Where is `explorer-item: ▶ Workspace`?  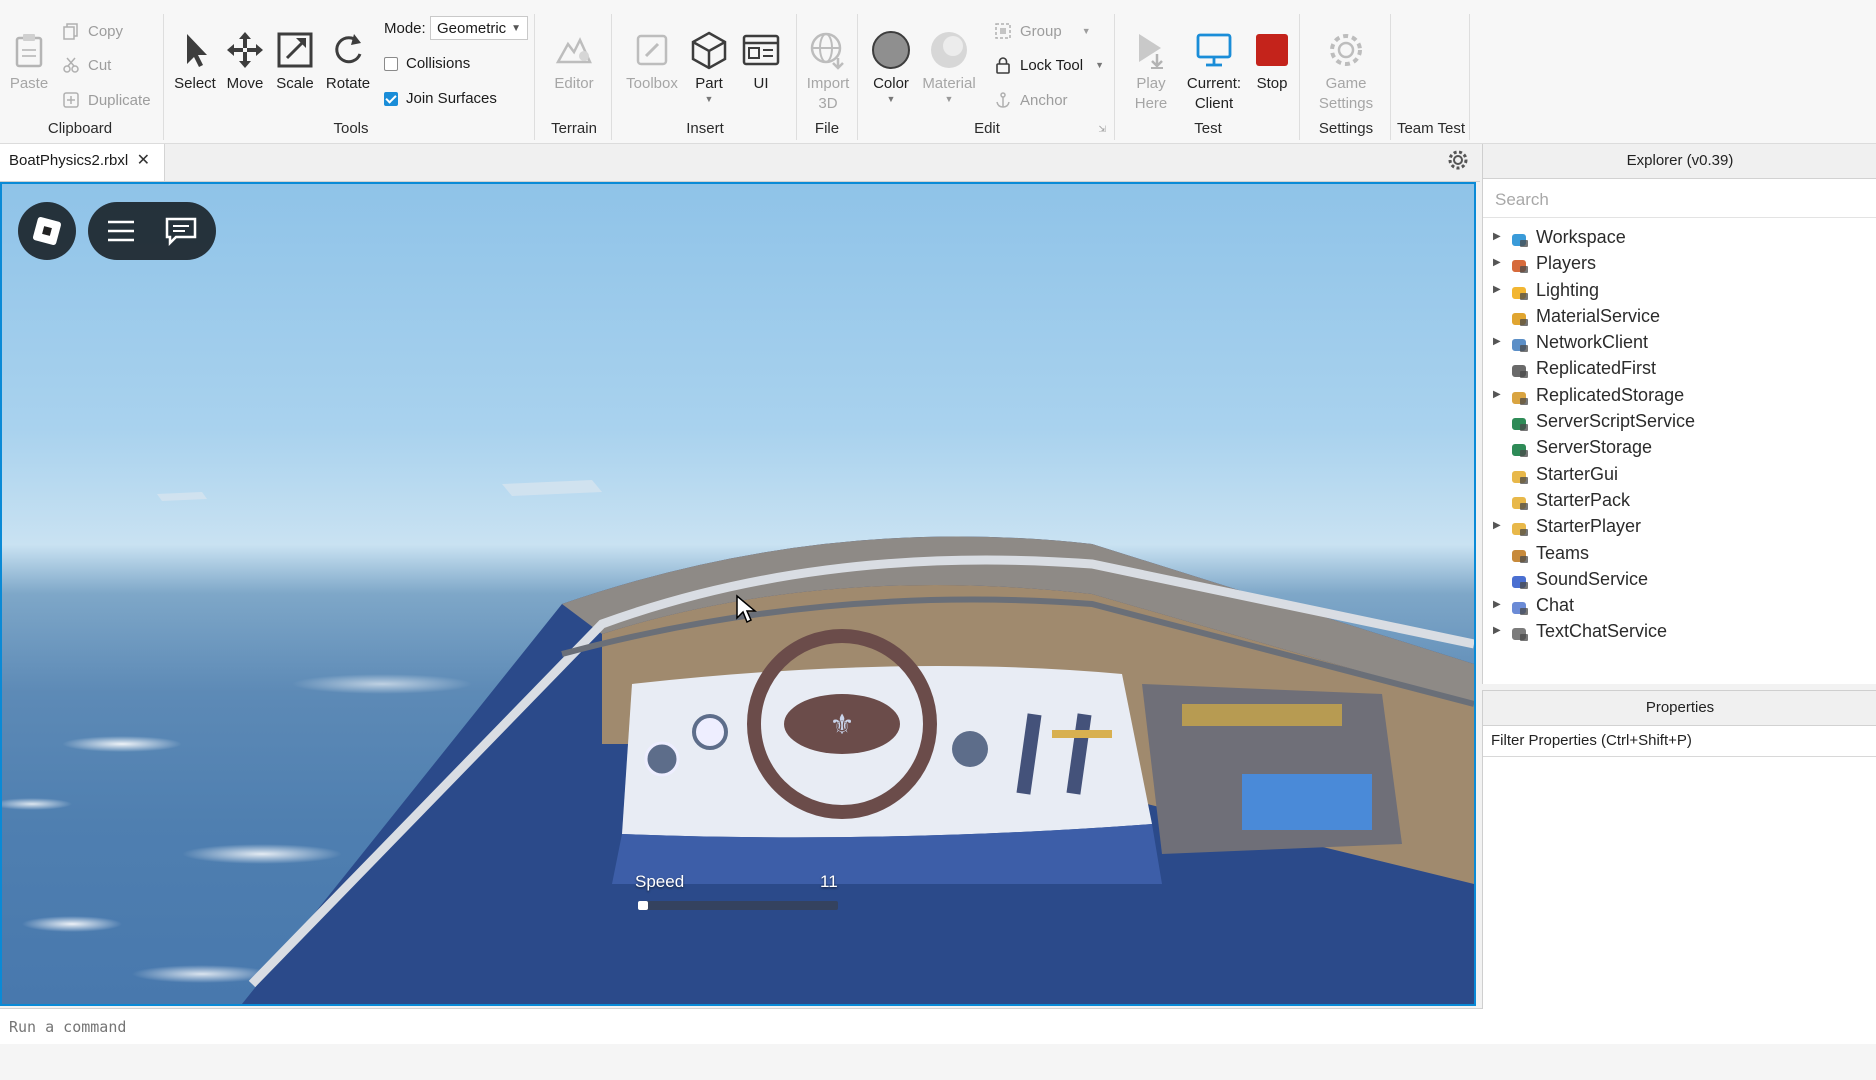 explorer-item: ▶ Workspace is located at coordinates (1679, 237).